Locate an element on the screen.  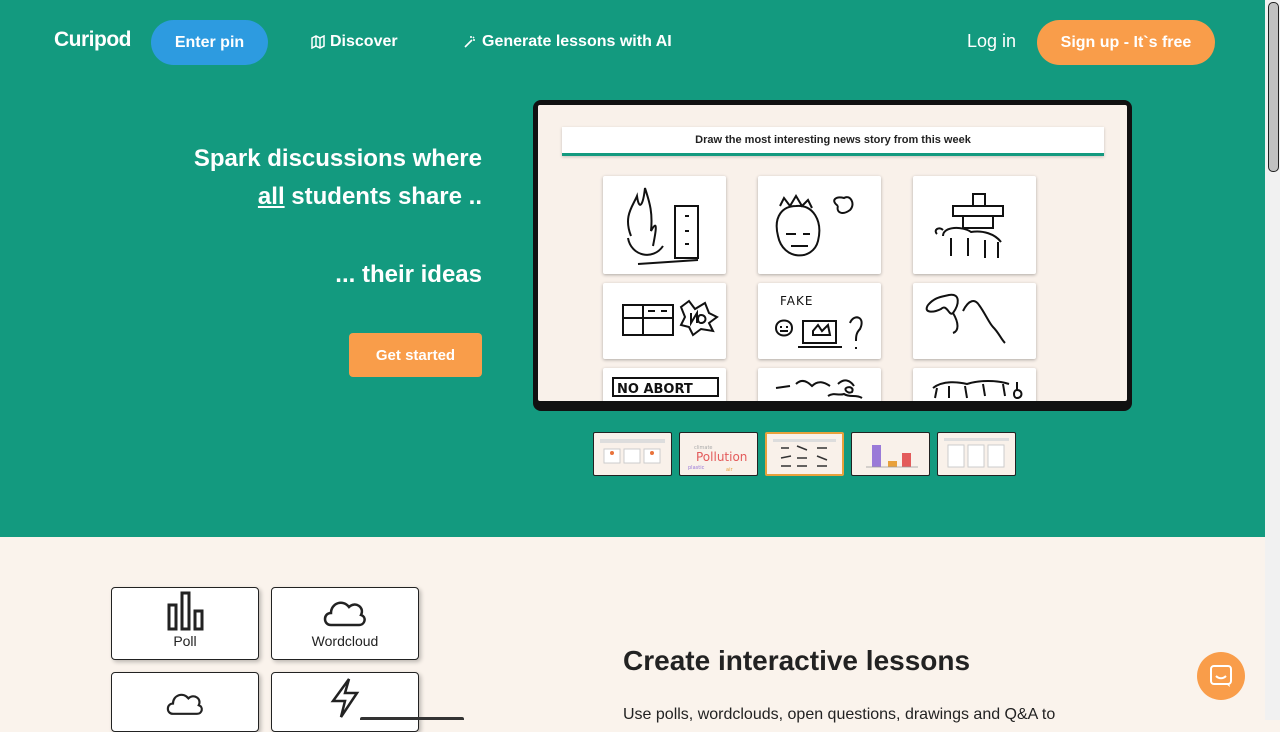
drawing-slide-preview-icon is located at coordinates (804, 453).